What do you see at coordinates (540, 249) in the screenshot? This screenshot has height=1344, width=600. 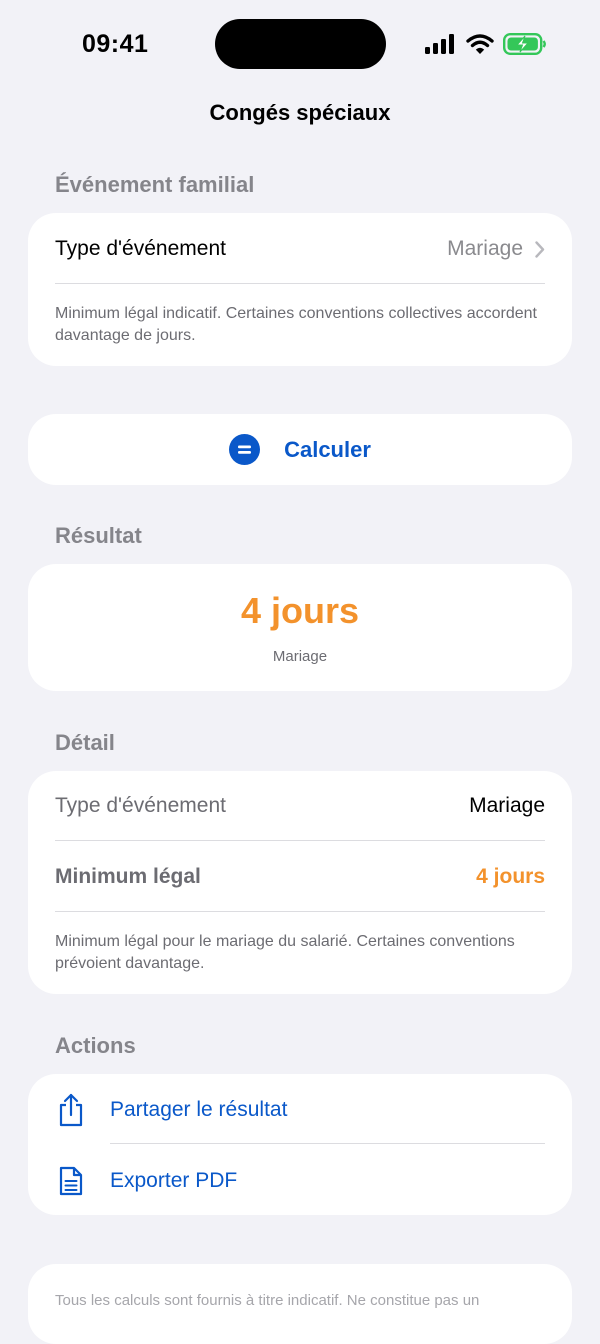 I see `chevron-right-icon` at bounding box center [540, 249].